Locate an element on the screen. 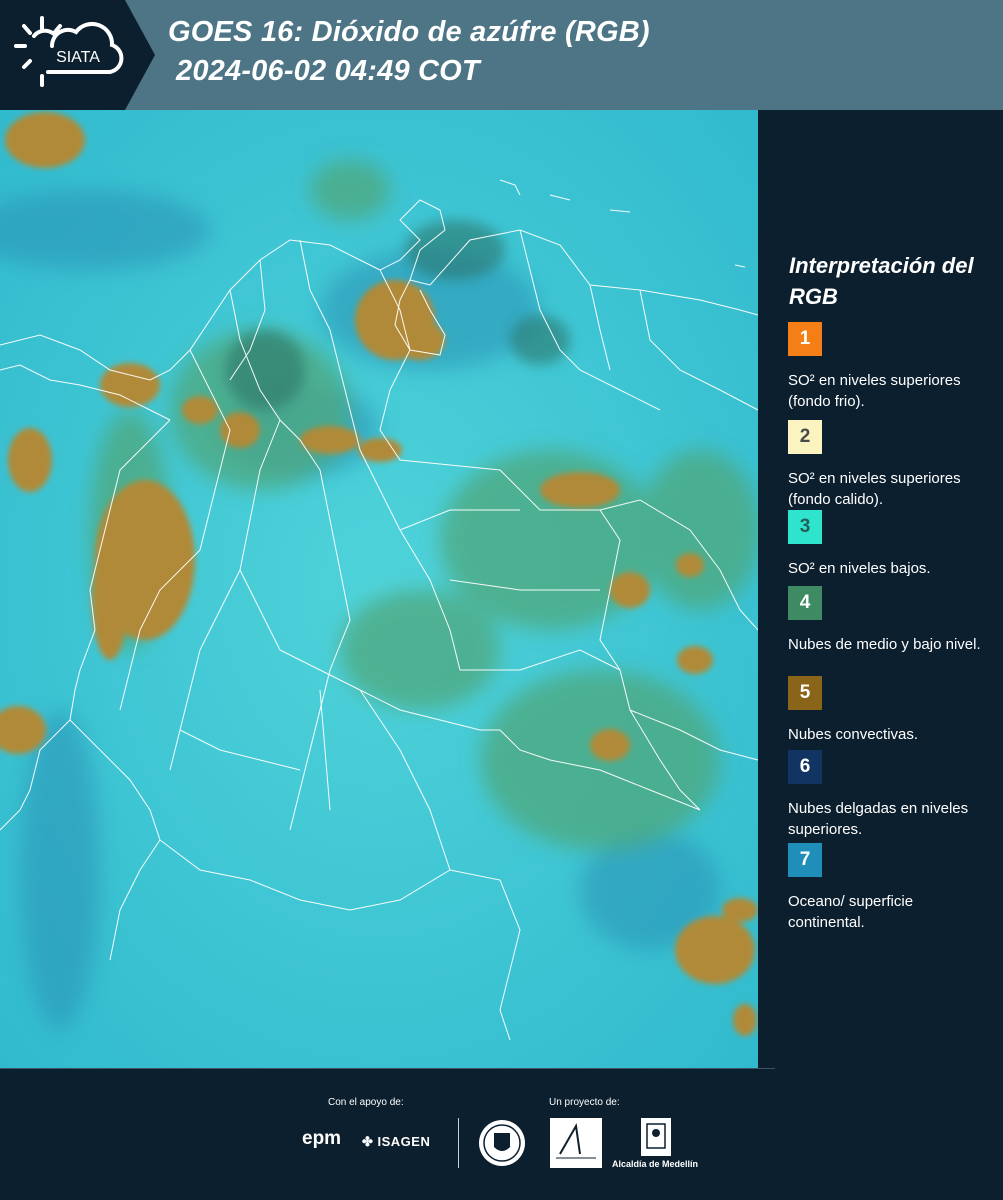 The width and height of the screenshot is (1003, 1200). siata-logo: SIATA is located at coordinates (69, 51).